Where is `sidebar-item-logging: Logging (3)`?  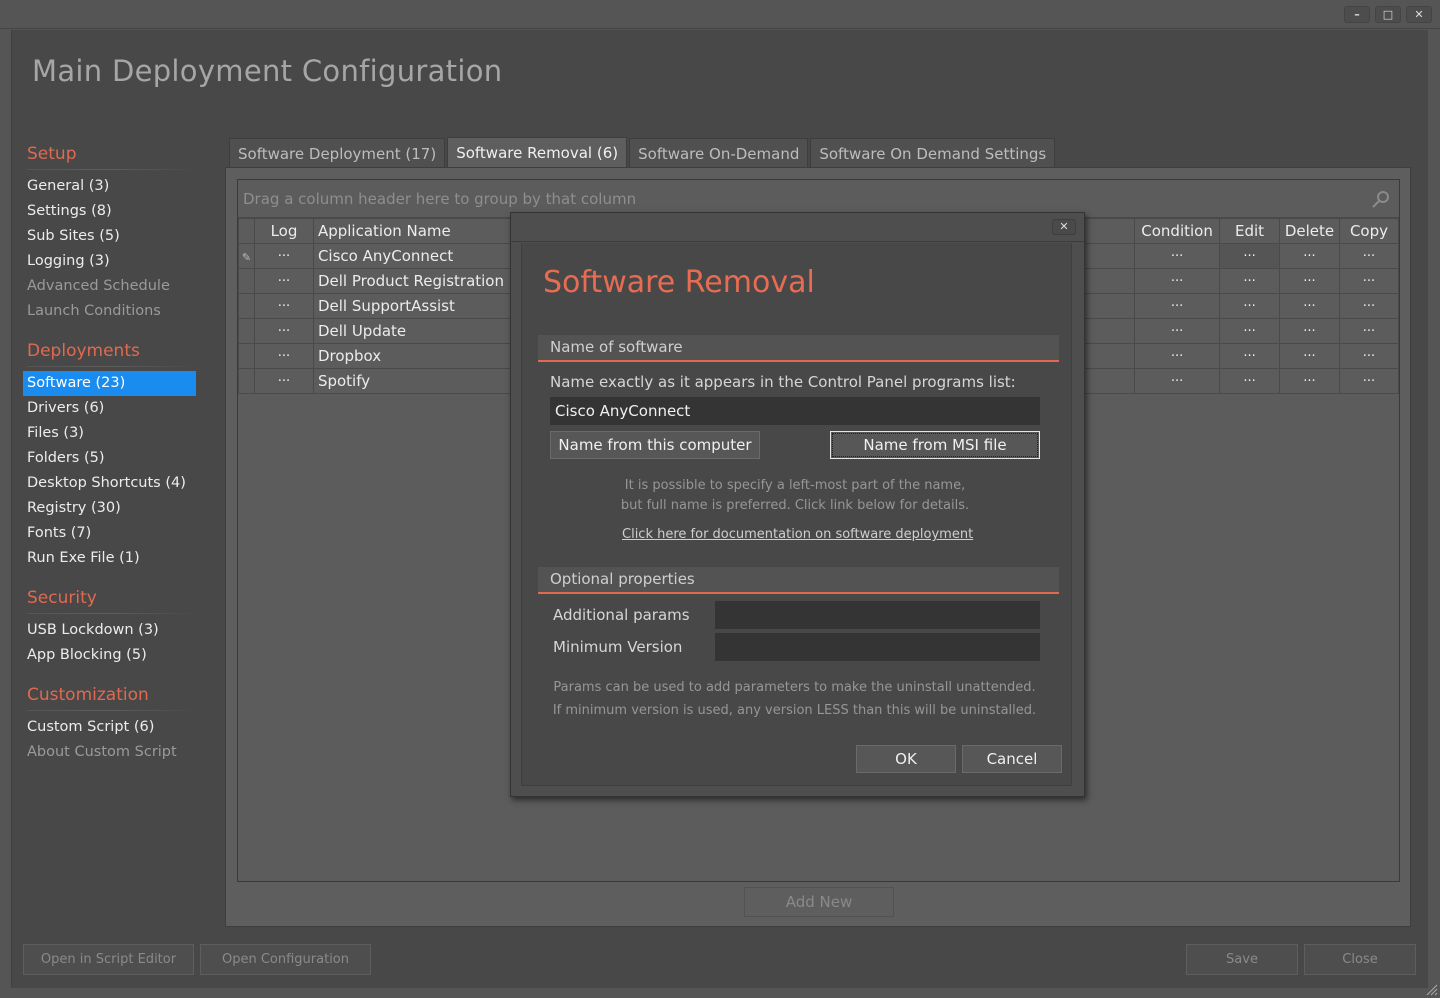
sidebar-item-logging: Logging (3) is located at coordinates (109, 261).